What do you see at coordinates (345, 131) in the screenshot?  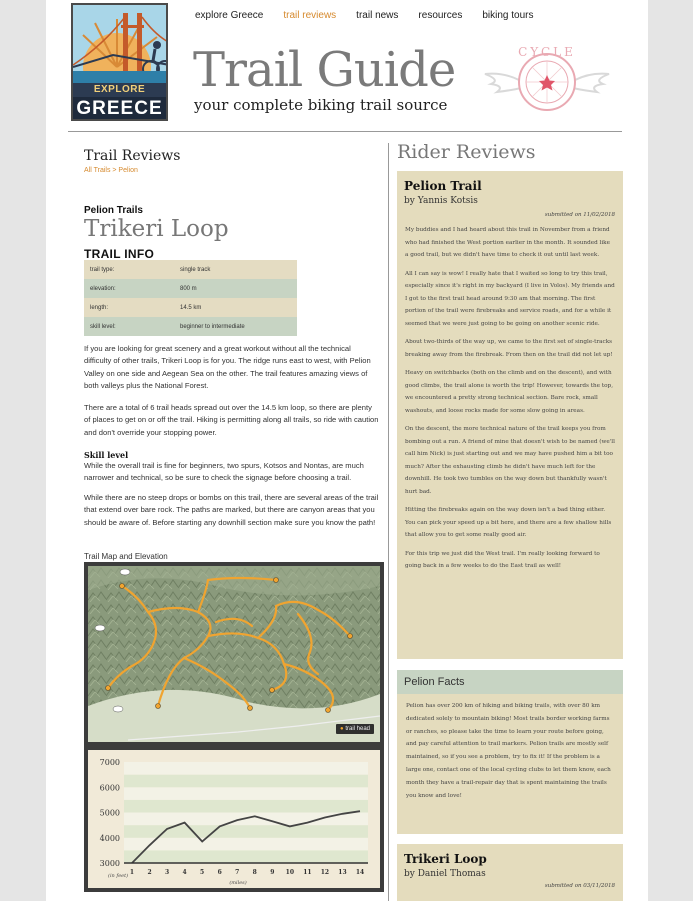 I see `header-divider` at bounding box center [345, 131].